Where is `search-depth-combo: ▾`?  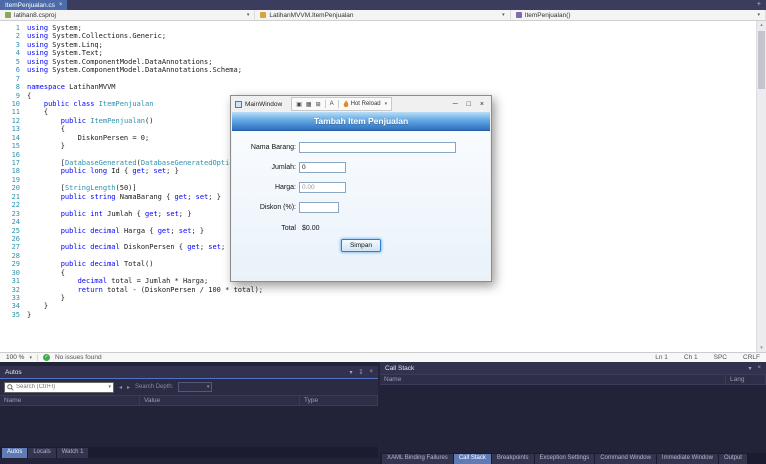 search-depth-combo: ▾ is located at coordinates (195, 387).